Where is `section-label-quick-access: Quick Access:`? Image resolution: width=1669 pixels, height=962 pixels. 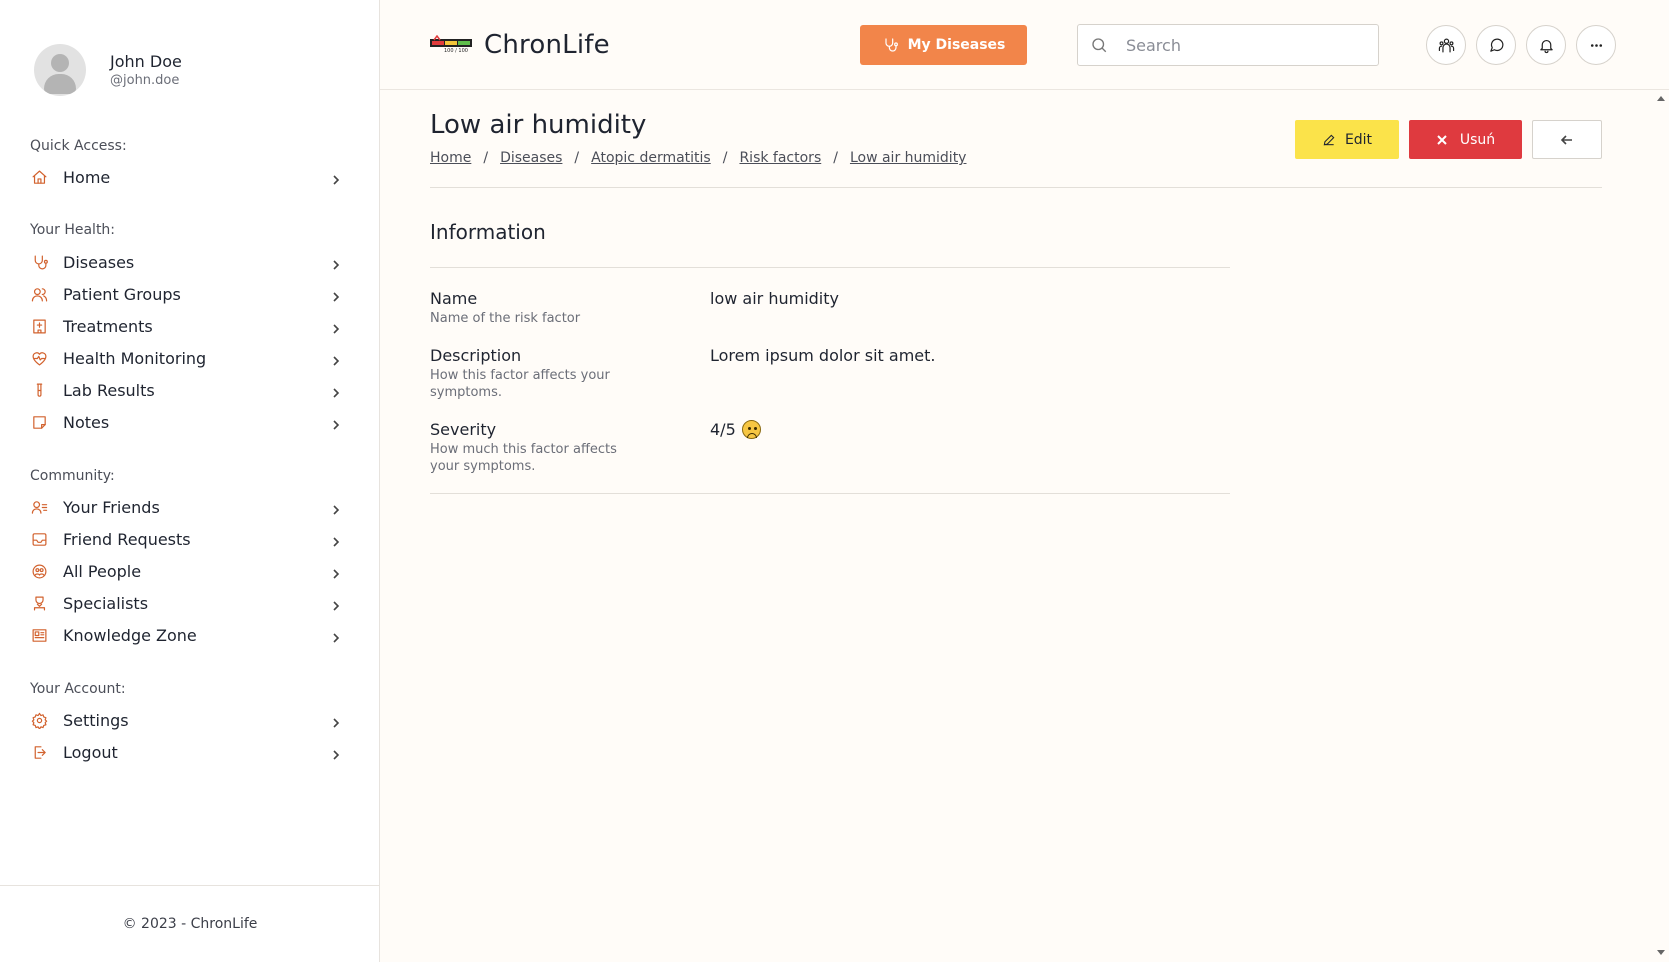 section-label-quick-access: Quick Access: is located at coordinates (78, 146).